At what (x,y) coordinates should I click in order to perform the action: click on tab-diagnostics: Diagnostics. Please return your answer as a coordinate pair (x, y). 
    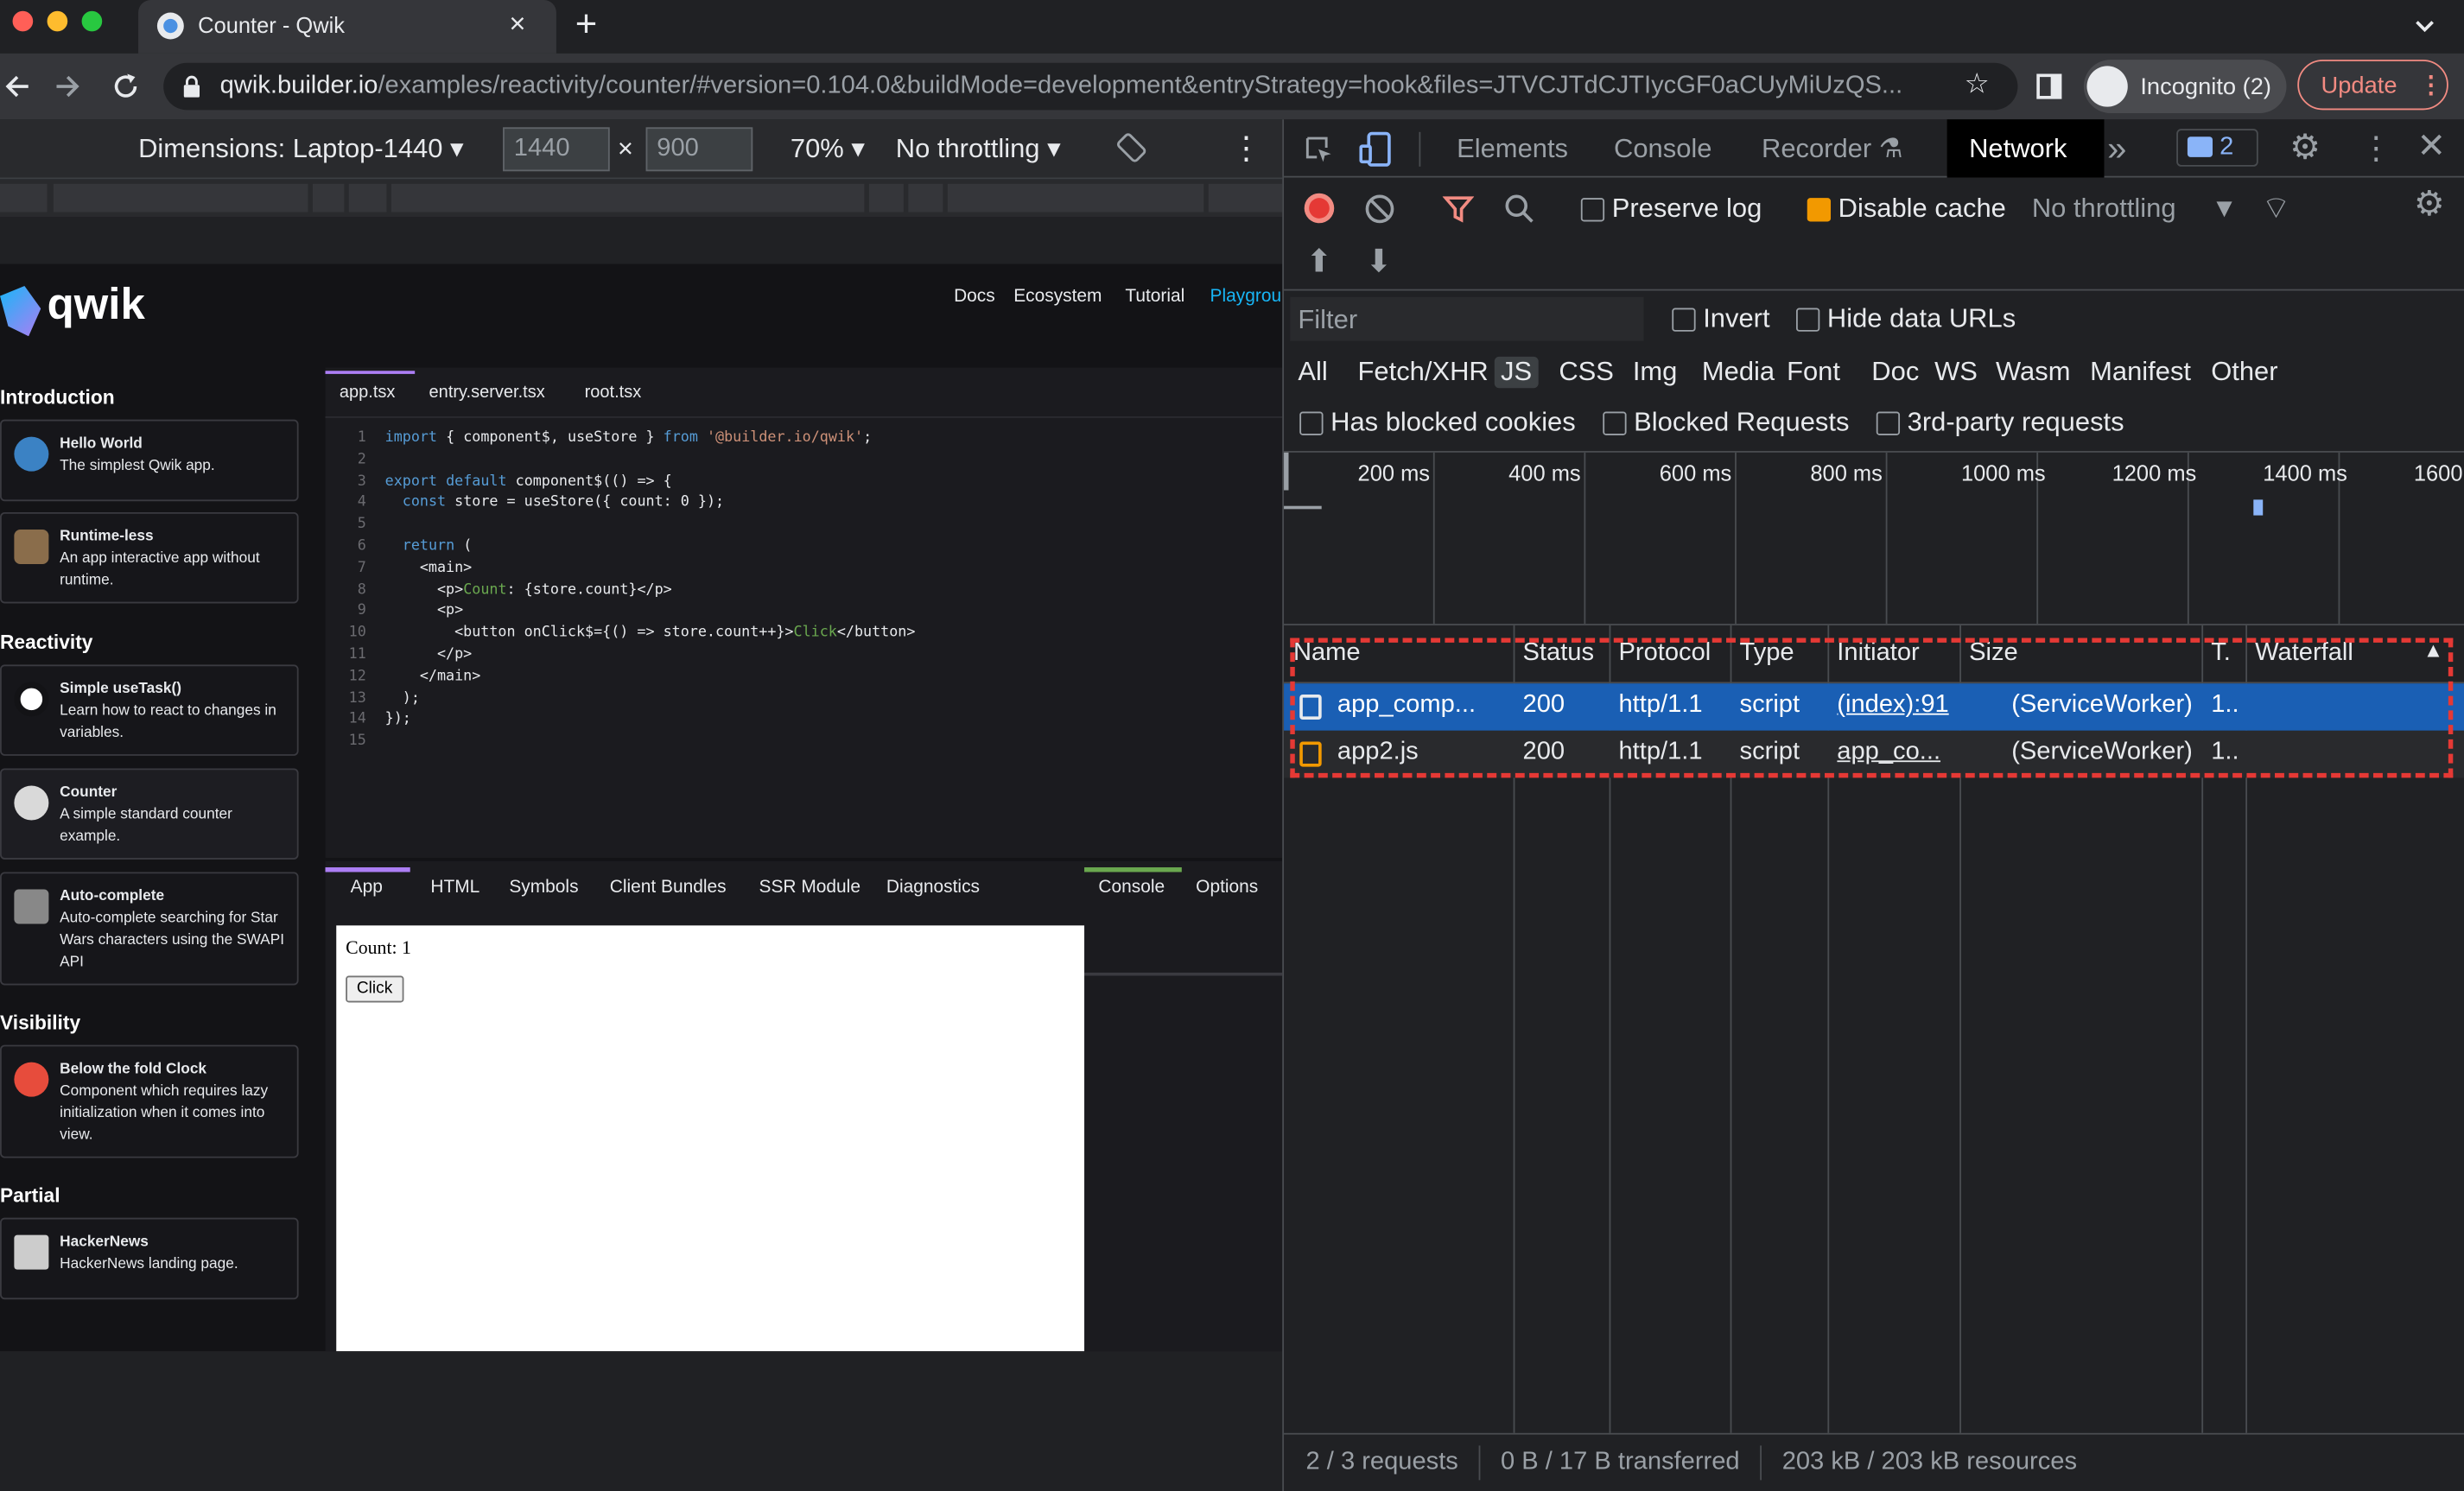
    Looking at the image, I should click on (933, 888).